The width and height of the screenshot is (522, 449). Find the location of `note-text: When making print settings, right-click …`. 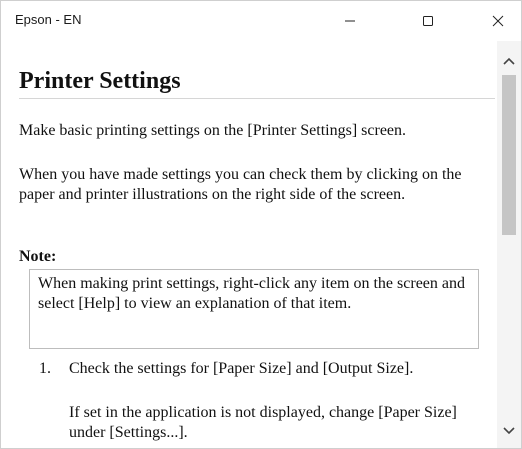

note-text: When making print settings, right-click … is located at coordinates (251, 293).